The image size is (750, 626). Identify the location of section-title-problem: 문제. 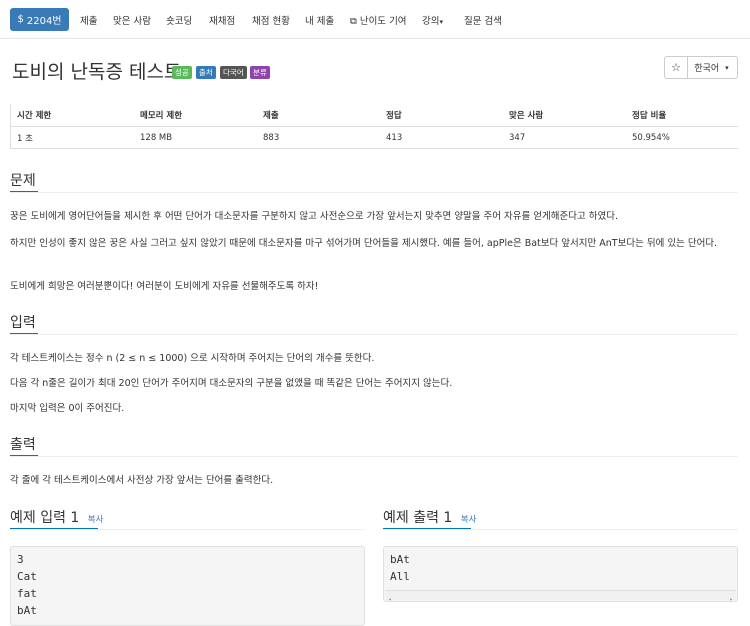
(23, 181).